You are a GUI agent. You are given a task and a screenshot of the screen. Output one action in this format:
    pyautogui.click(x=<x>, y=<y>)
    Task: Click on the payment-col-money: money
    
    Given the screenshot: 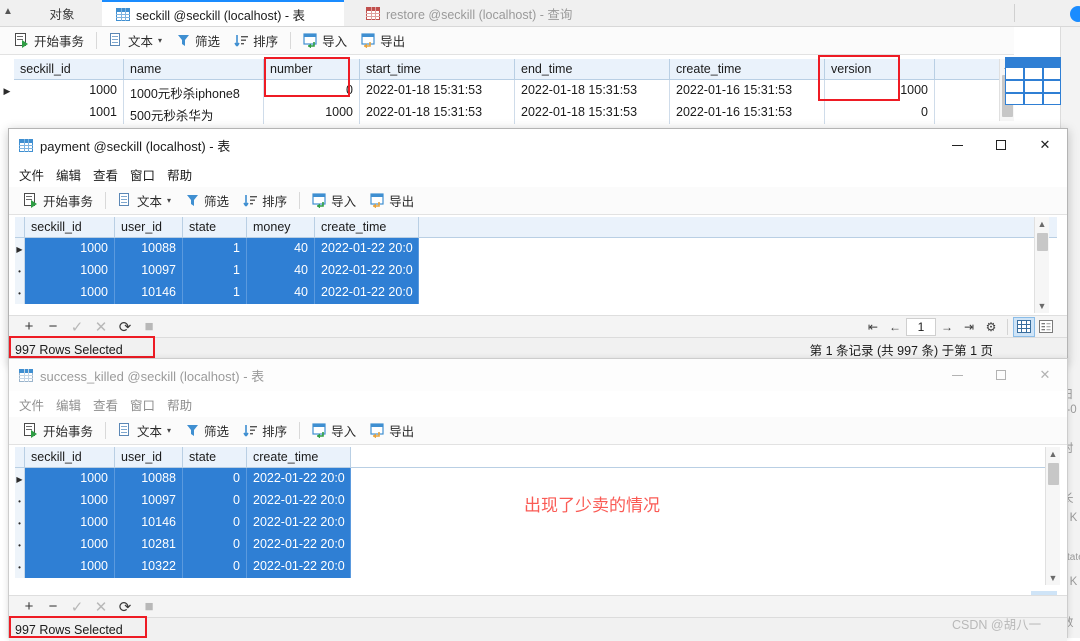 What is the action you would take?
    pyautogui.click(x=281, y=227)
    